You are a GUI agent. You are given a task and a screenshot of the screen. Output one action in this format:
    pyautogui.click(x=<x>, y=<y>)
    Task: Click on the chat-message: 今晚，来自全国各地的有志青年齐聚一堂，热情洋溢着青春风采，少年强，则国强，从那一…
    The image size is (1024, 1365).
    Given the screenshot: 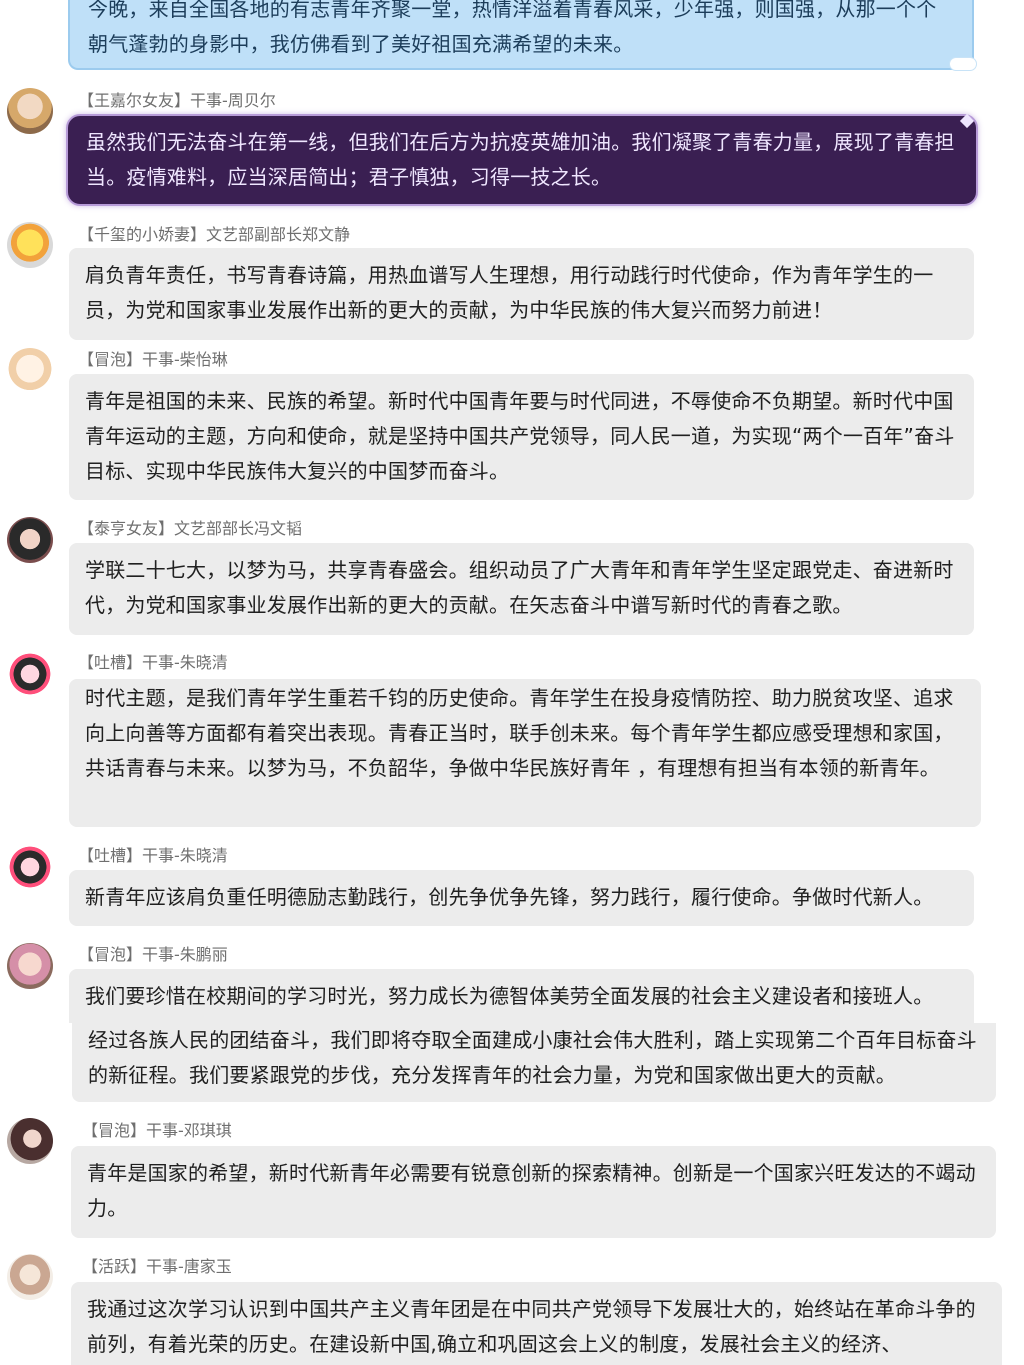 What is the action you would take?
    pyautogui.click(x=512, y=37)
    